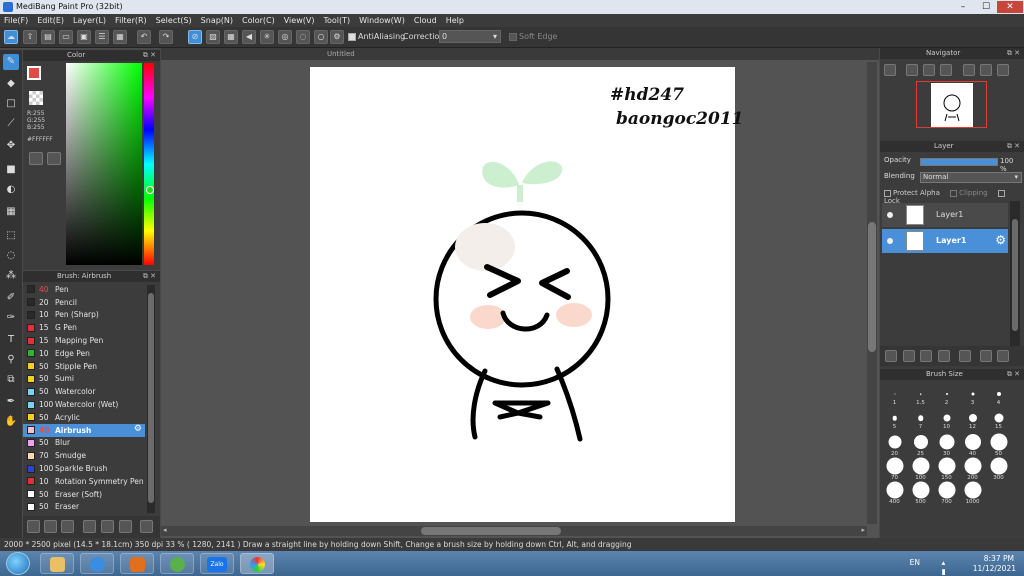  Describe the element at coordinates (972, 469) in the screenshot. I see `brush-size-option: 200` at that location.